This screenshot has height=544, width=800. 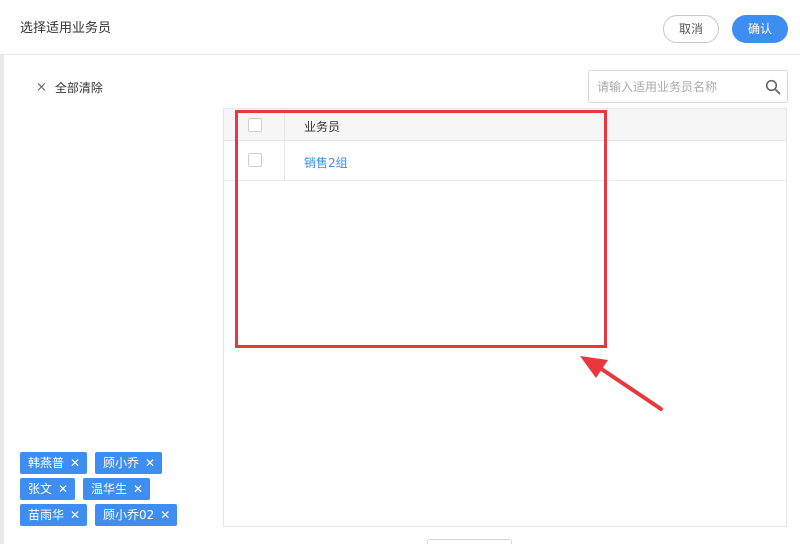 I want to click on selected-tag: 苗雨华 ✕, so click(x=54, y=515).